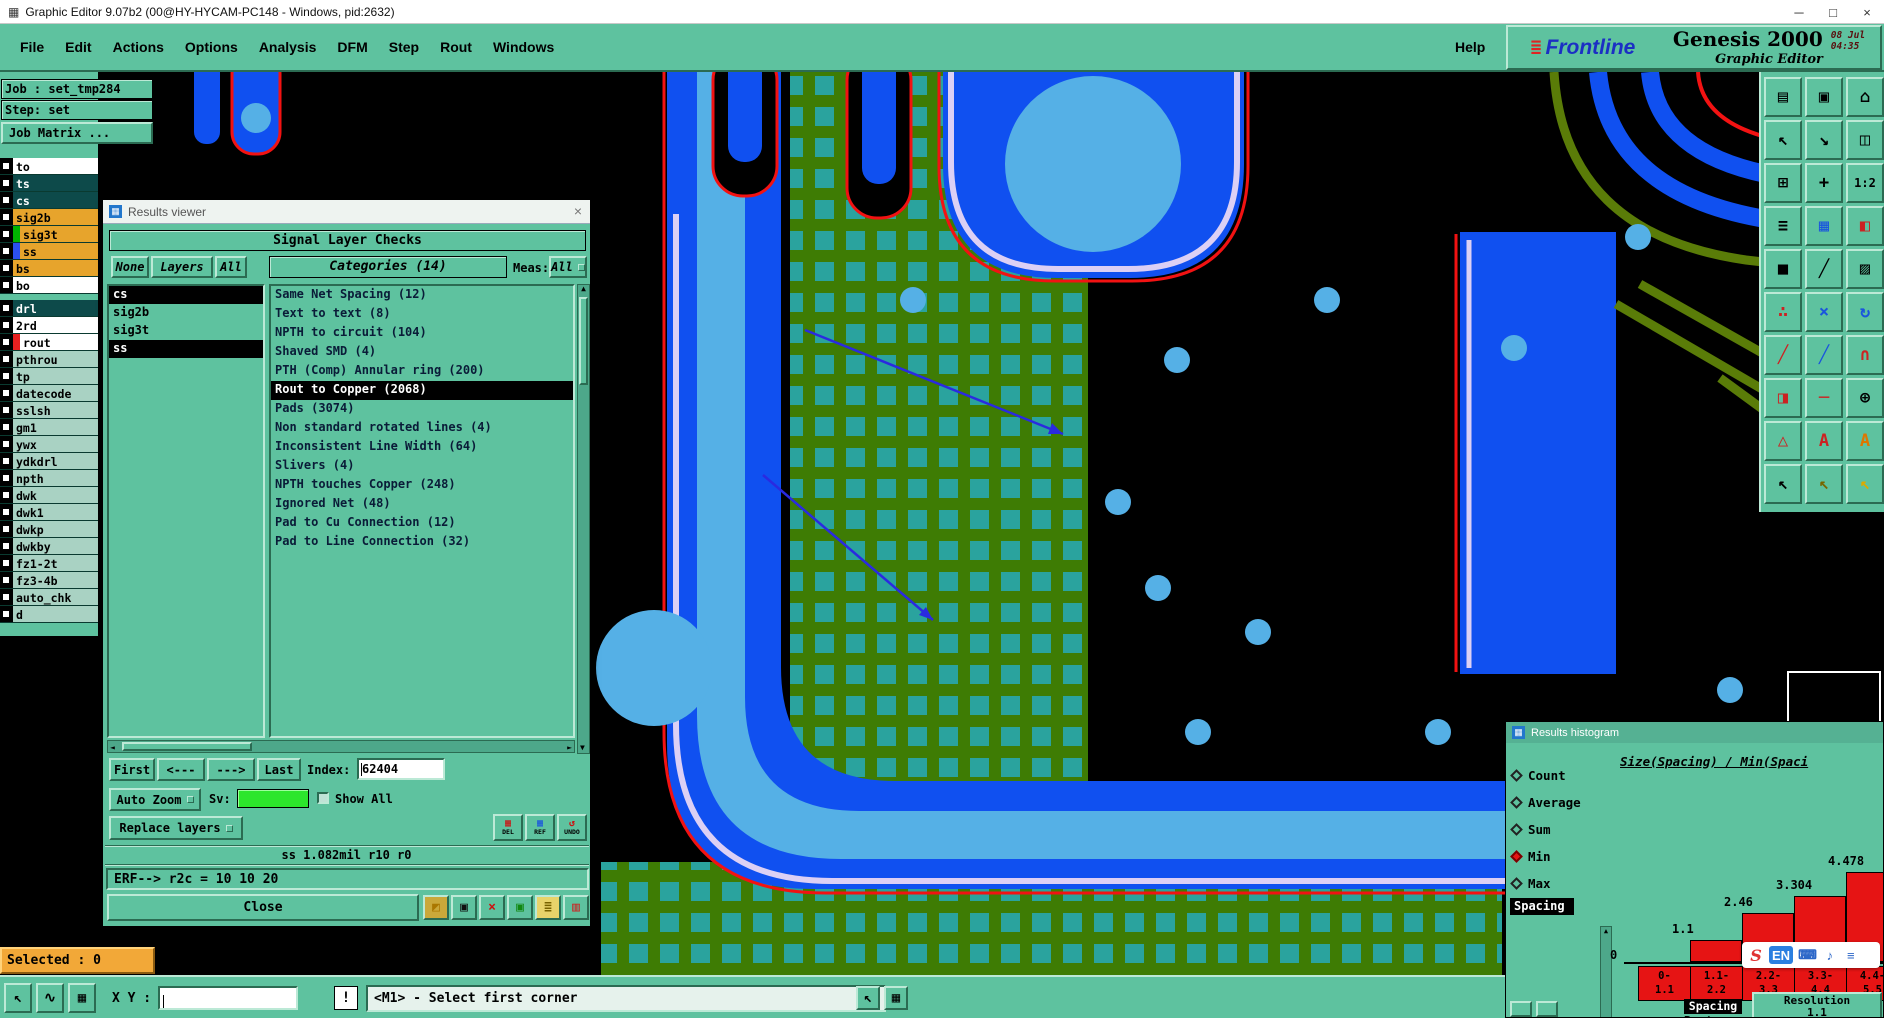 The height and width of the screenshot is (1018, 1884). I want to click on category-item: Text to text (8), so click(422, 314).